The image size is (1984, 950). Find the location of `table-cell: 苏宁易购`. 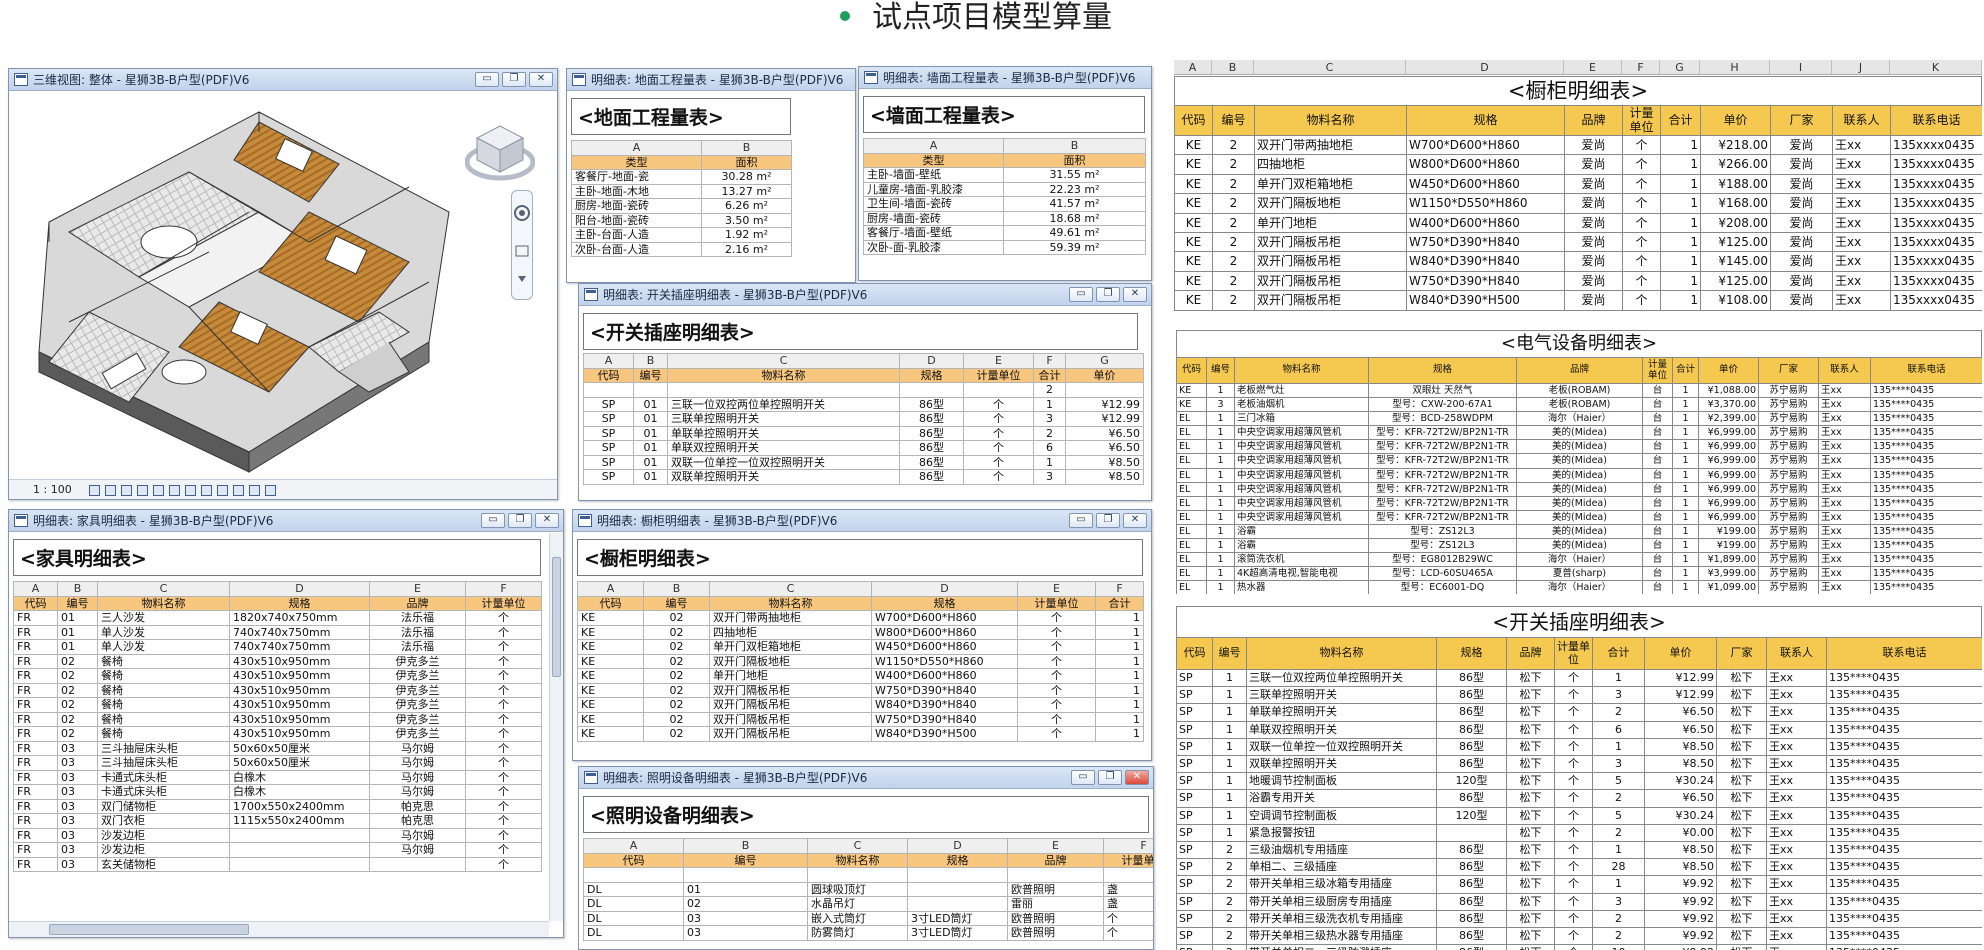

table-cell: 苏宁易购 is located at coordinates (1788, 517).